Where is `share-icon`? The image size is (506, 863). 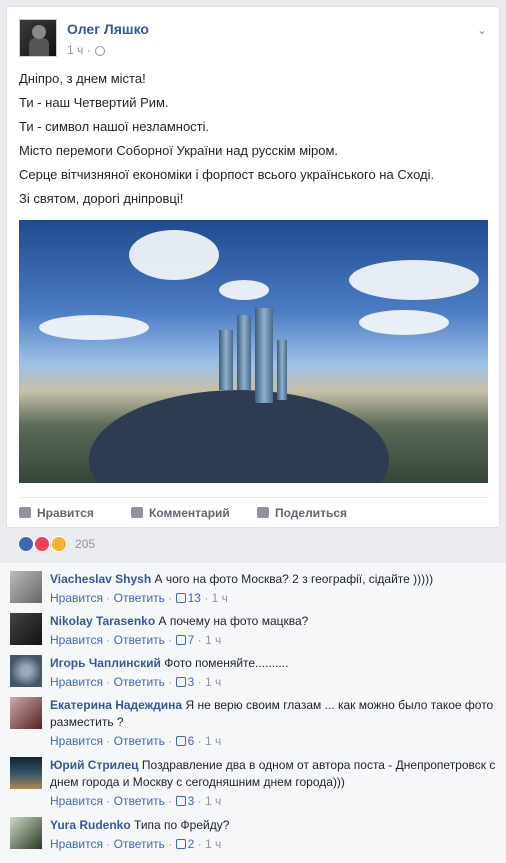
share-icon is located at coordinates (263, 512).